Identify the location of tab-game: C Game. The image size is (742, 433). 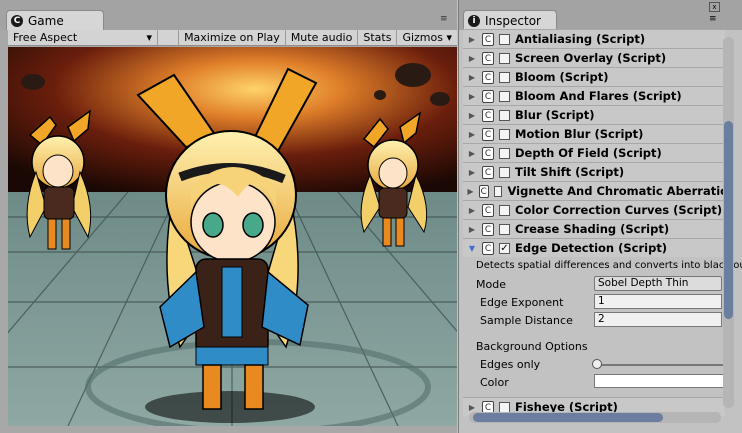
(55, 20).